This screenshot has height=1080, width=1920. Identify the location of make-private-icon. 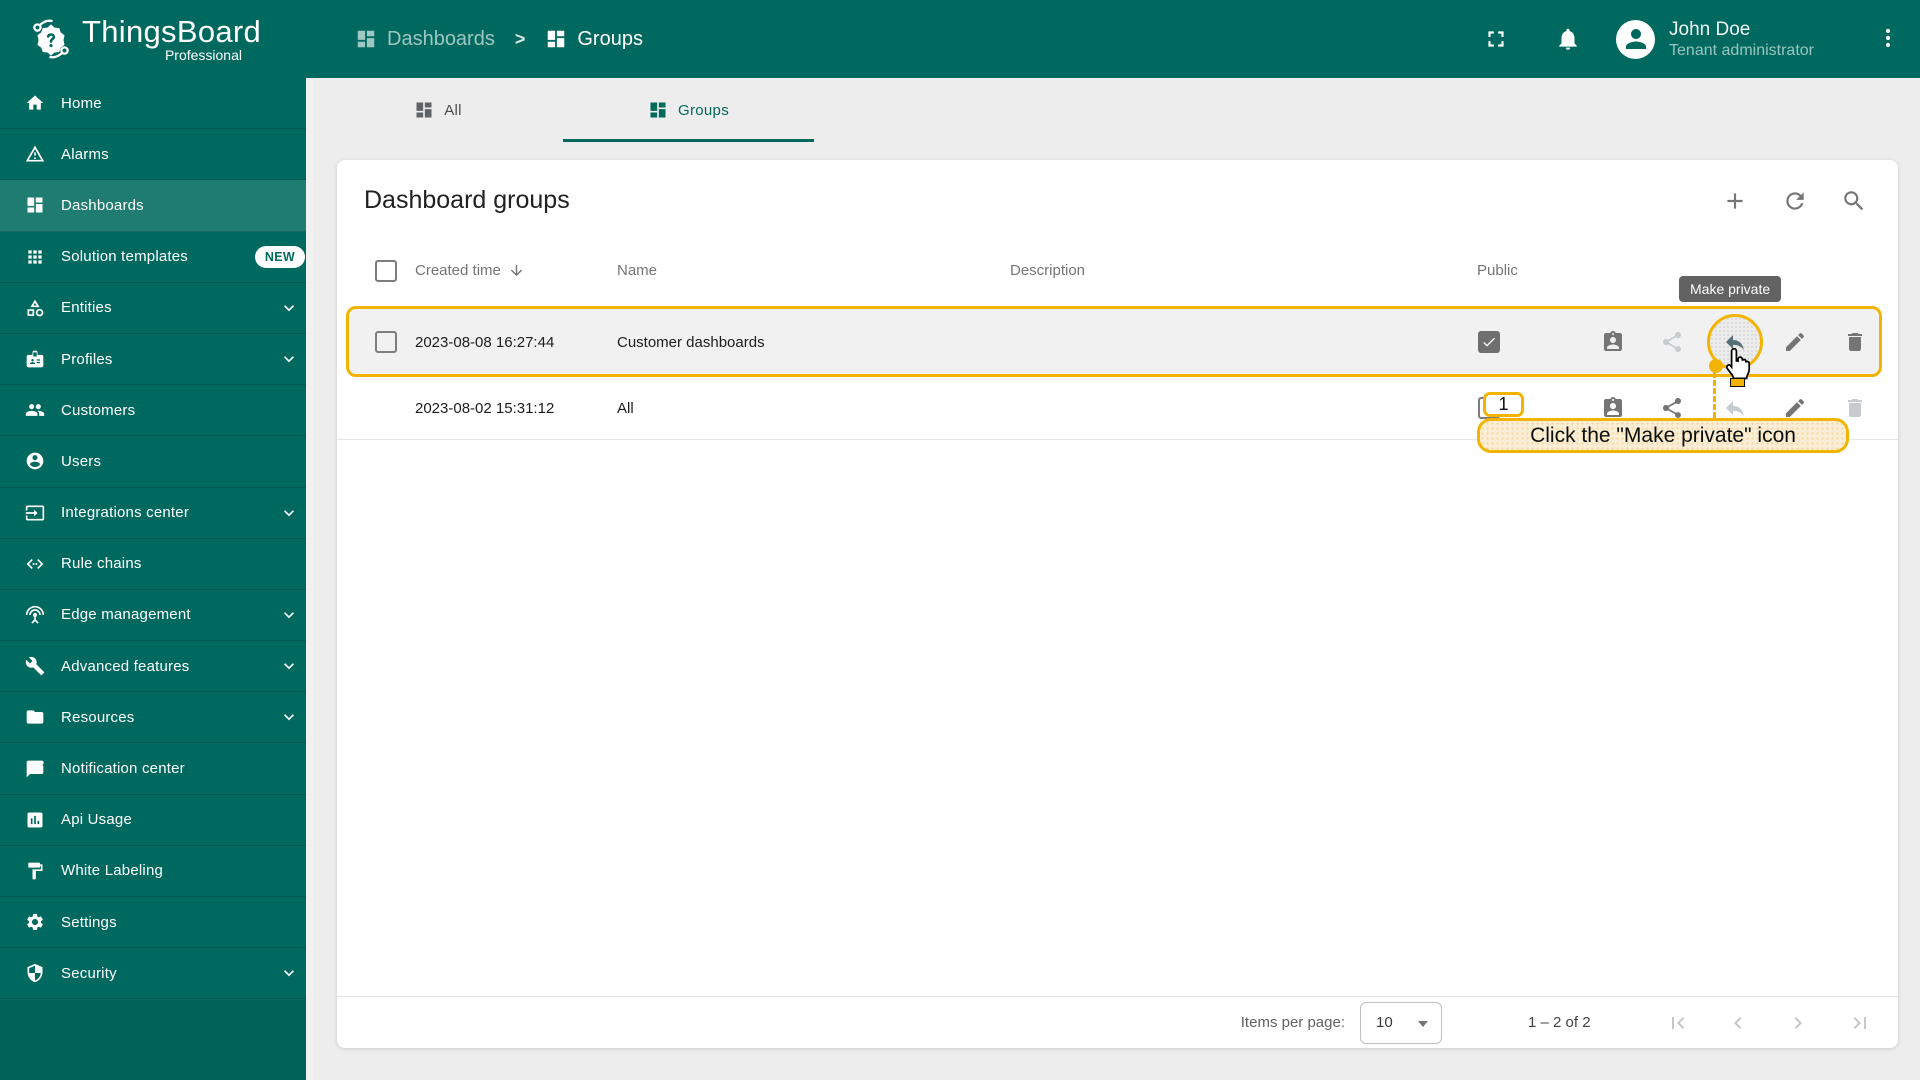
(1735, 408).